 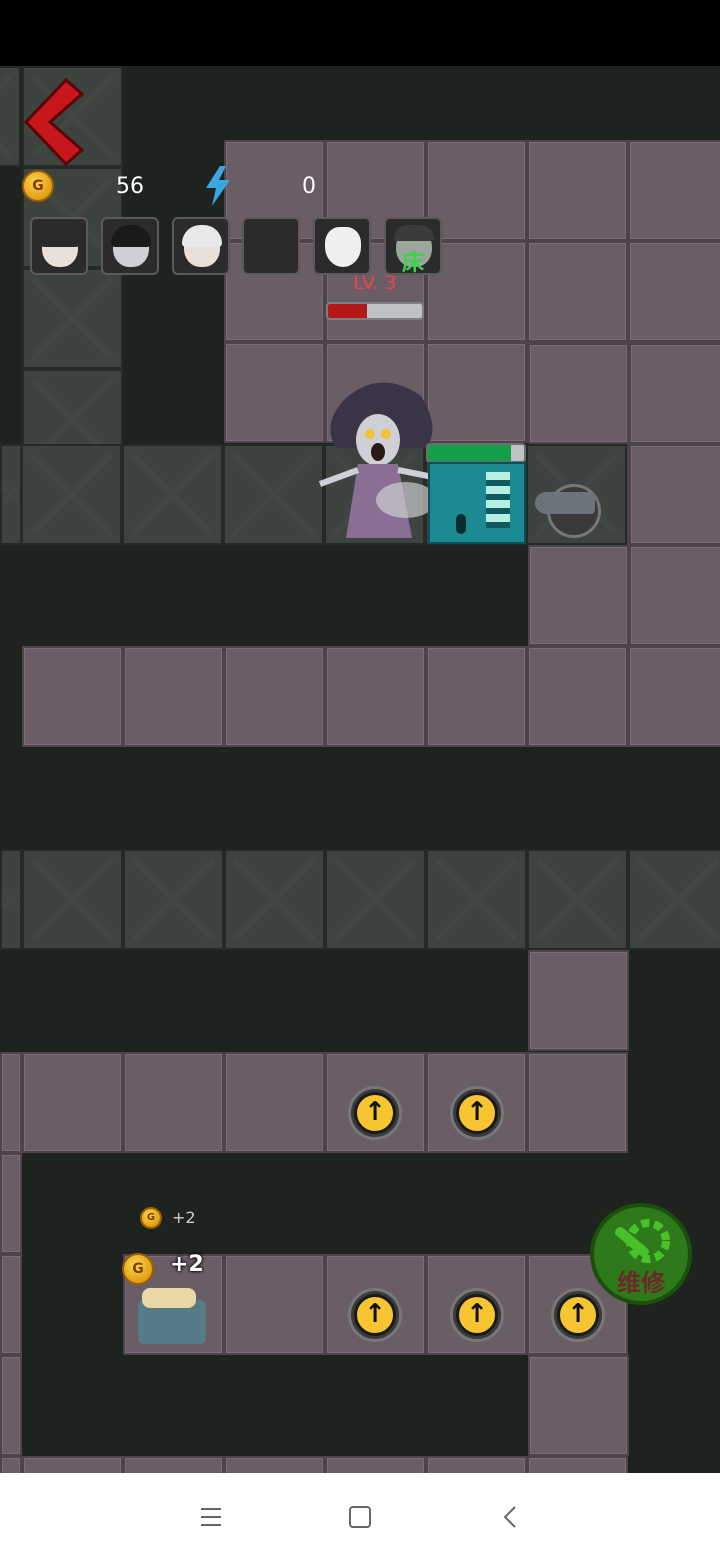 I want to click on repair-button: 维修, so click(x=641, y=1254).